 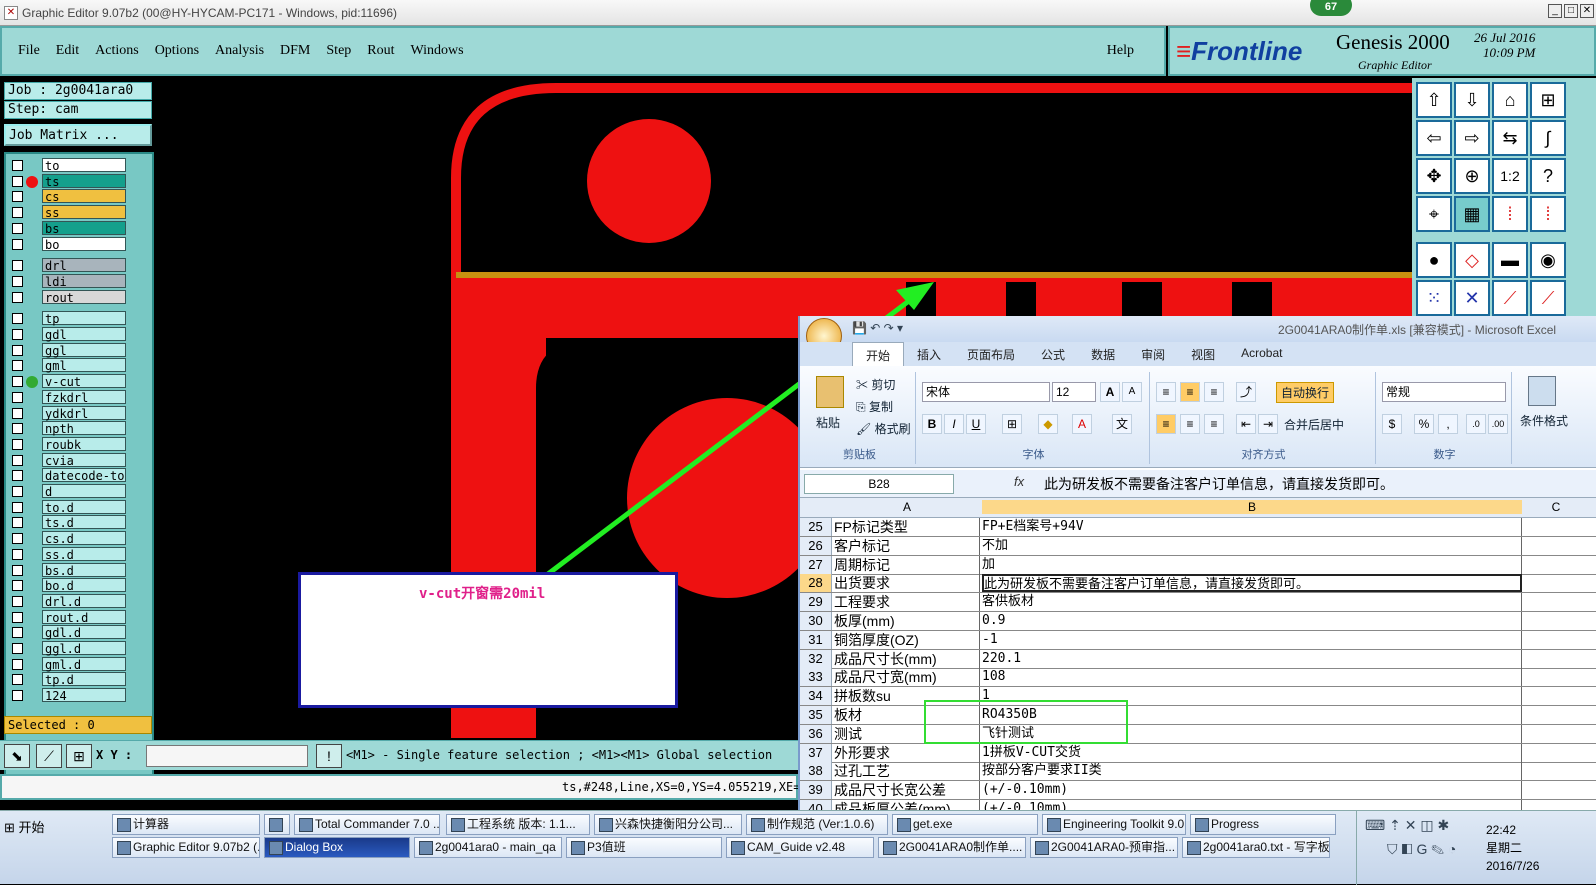 What do you see at coordinates (883, 428) in the screenshot?
I see `format-painter-button: 🖌 格式刷` at bounding box center [883, 428].